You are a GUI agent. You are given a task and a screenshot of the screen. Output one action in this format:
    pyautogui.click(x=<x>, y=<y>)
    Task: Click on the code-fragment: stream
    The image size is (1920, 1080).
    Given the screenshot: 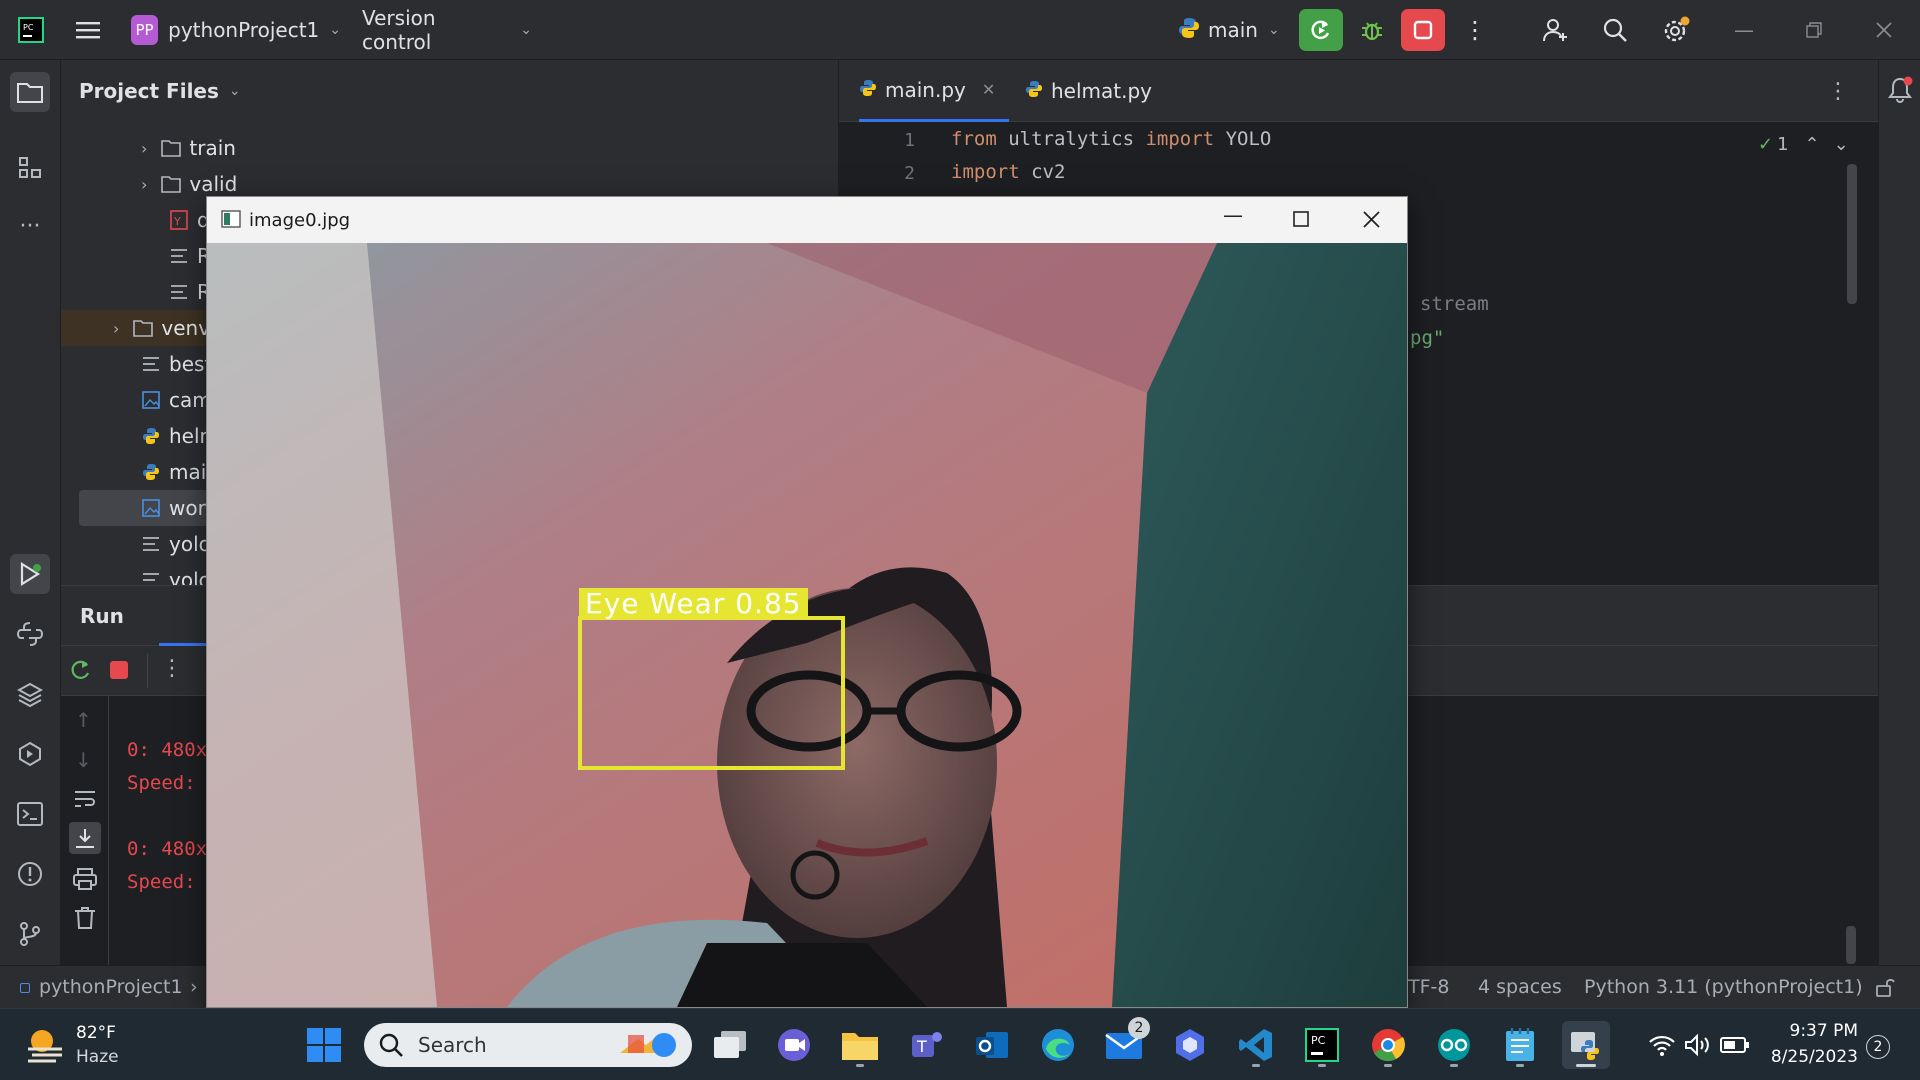 What is the action you would take?
    pyautogui.click(x=1454, y=304)
    